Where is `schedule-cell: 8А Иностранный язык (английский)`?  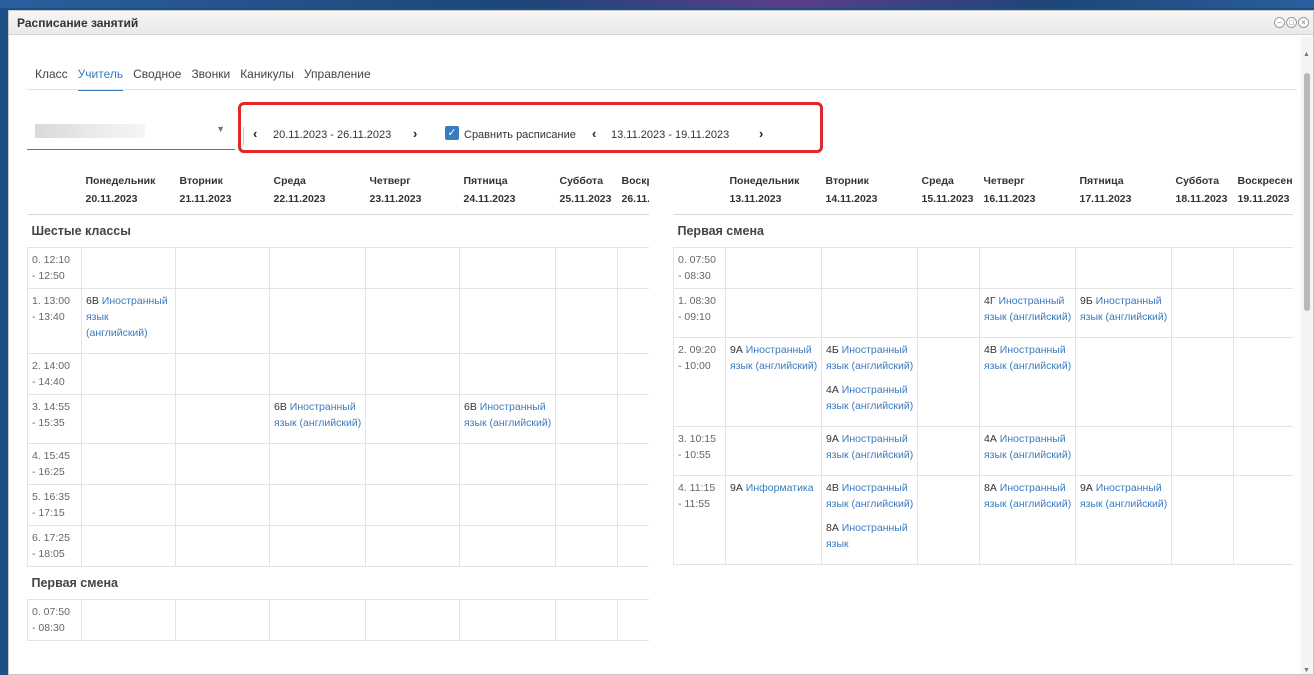
schedule-cell: 8А Иностранный язык (английский) is located at coordinates (1027, 520).